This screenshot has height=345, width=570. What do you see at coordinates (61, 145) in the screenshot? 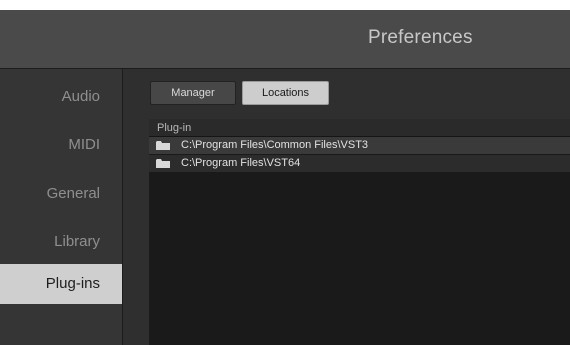
I see `sidebar-item-midi: MIDI` at bounding box center [61, 145].